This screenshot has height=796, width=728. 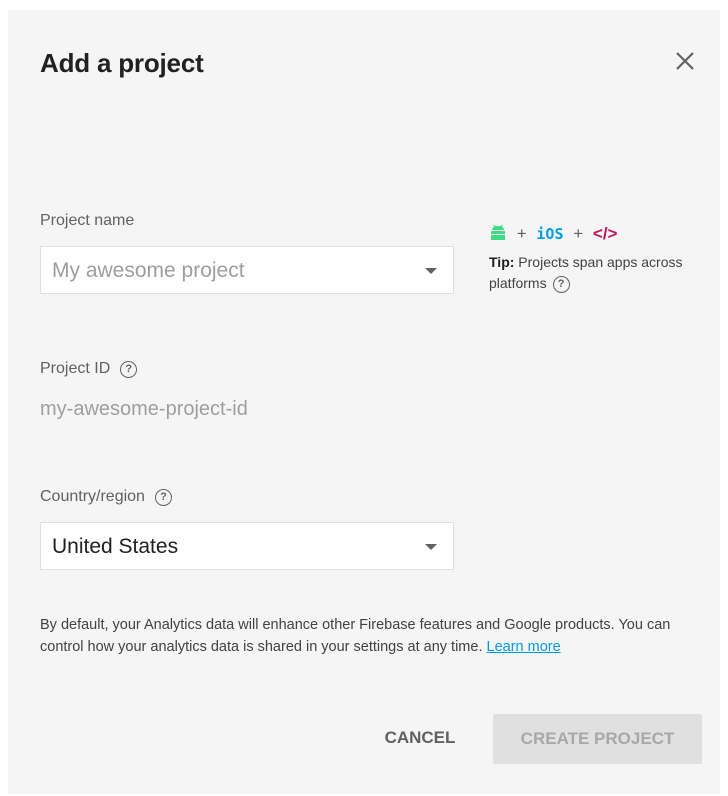 What do you see at coordinates (586, 272) in the screenshot?
I see `tip-description: Projects span apps across platforms` at bounding box center [586, 272].